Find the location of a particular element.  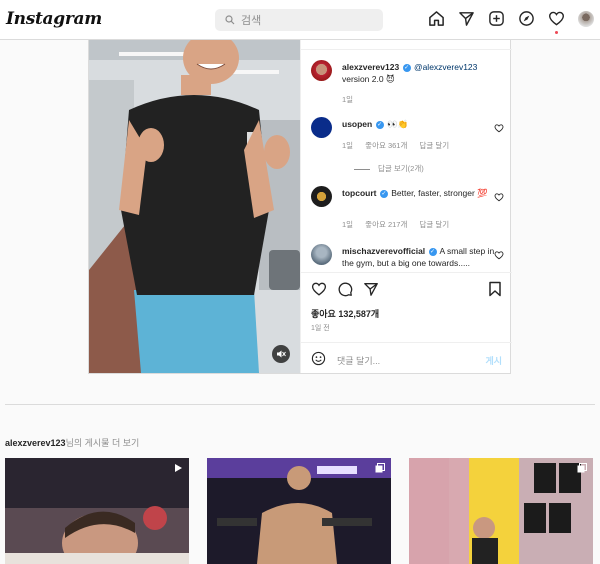

comment-icon is located at coordinates (345, 289).